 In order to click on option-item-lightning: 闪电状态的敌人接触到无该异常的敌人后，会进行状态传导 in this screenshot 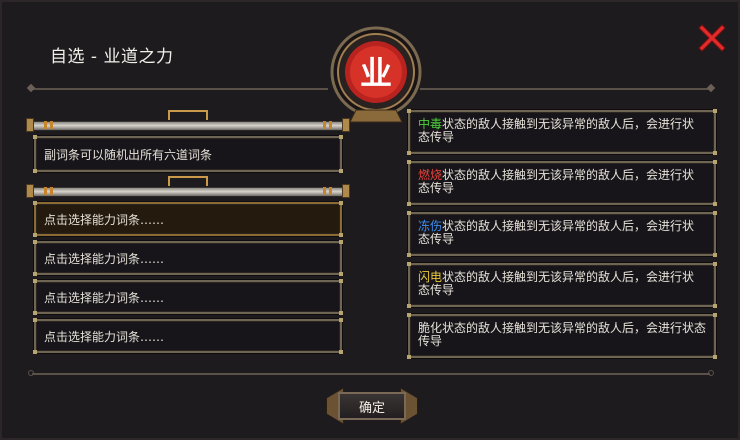, I will do `click(562, 285)`.